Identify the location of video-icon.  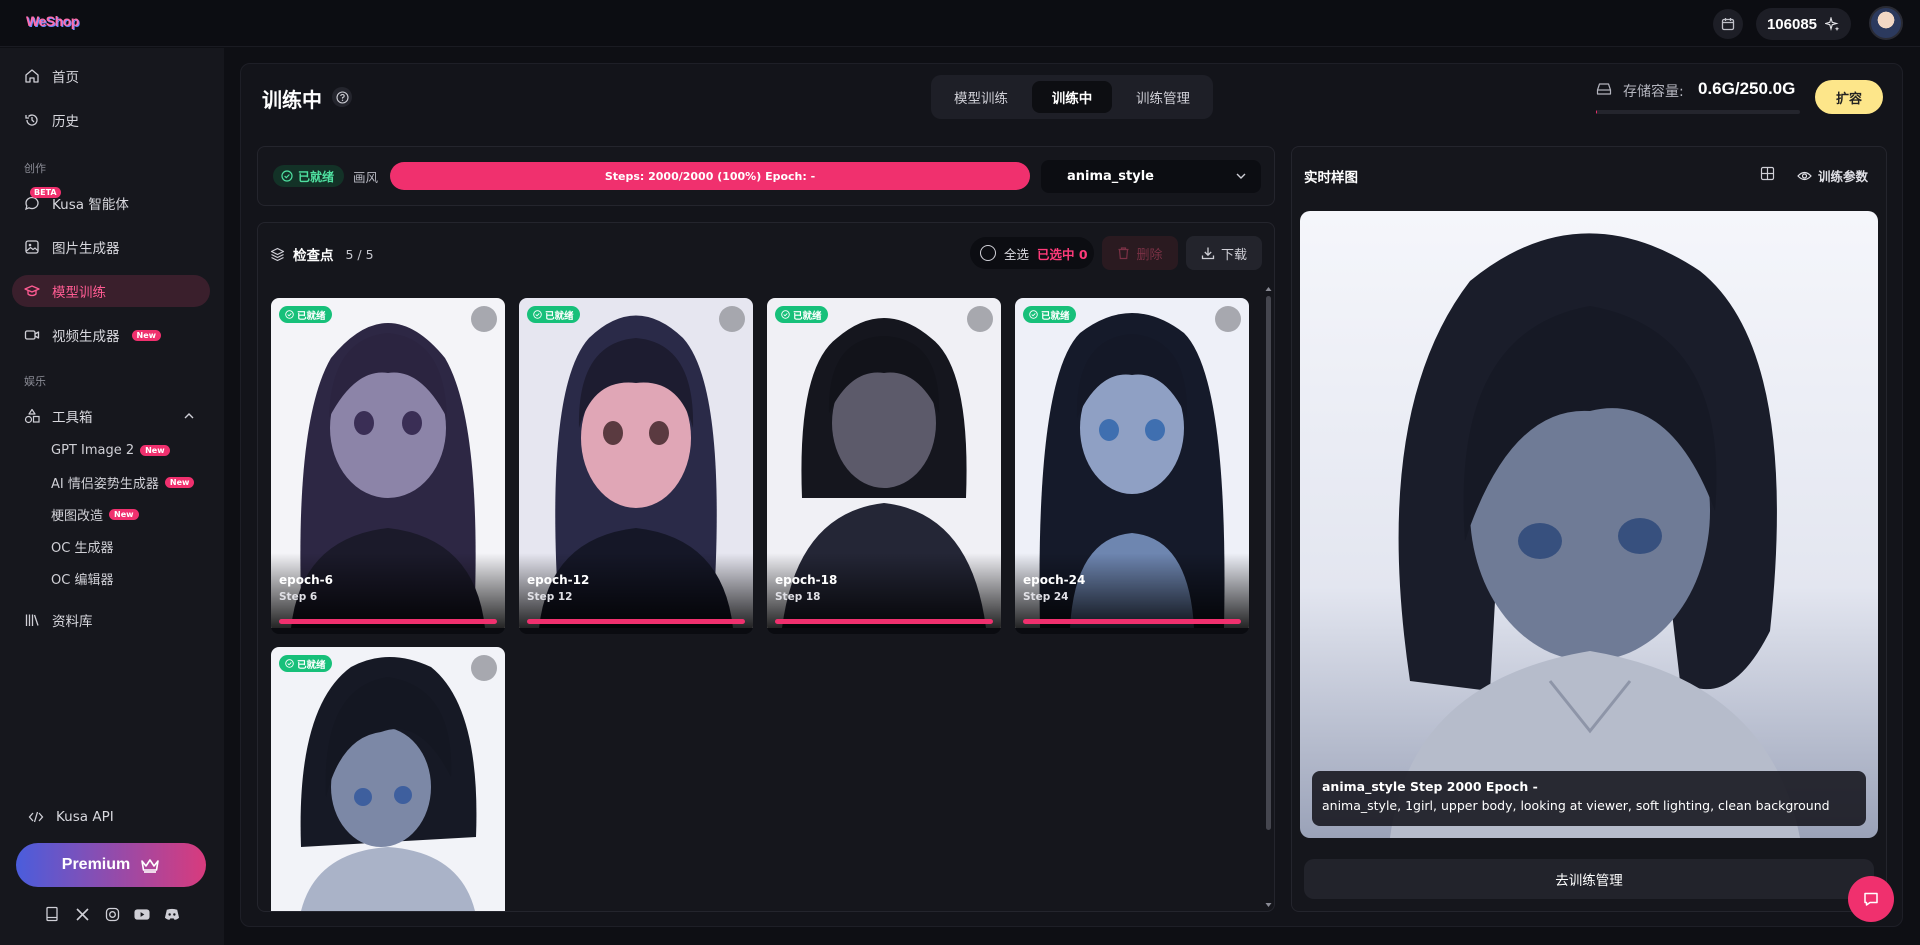
(32, 335).